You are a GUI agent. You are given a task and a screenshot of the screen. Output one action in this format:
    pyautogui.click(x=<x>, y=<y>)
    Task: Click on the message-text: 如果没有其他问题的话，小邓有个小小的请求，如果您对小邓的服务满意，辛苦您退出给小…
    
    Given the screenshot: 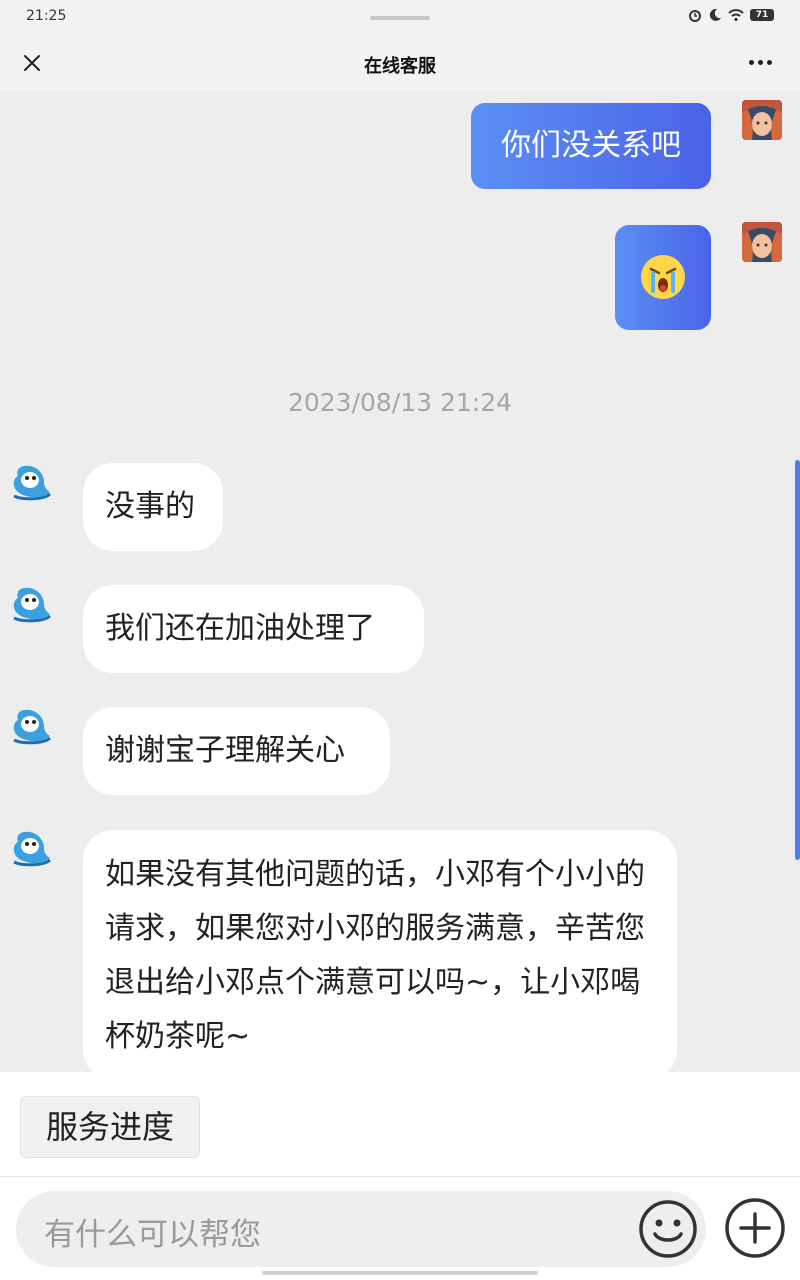 What is the action you would take?
    pyautogui.click(x=375, y=955)
    